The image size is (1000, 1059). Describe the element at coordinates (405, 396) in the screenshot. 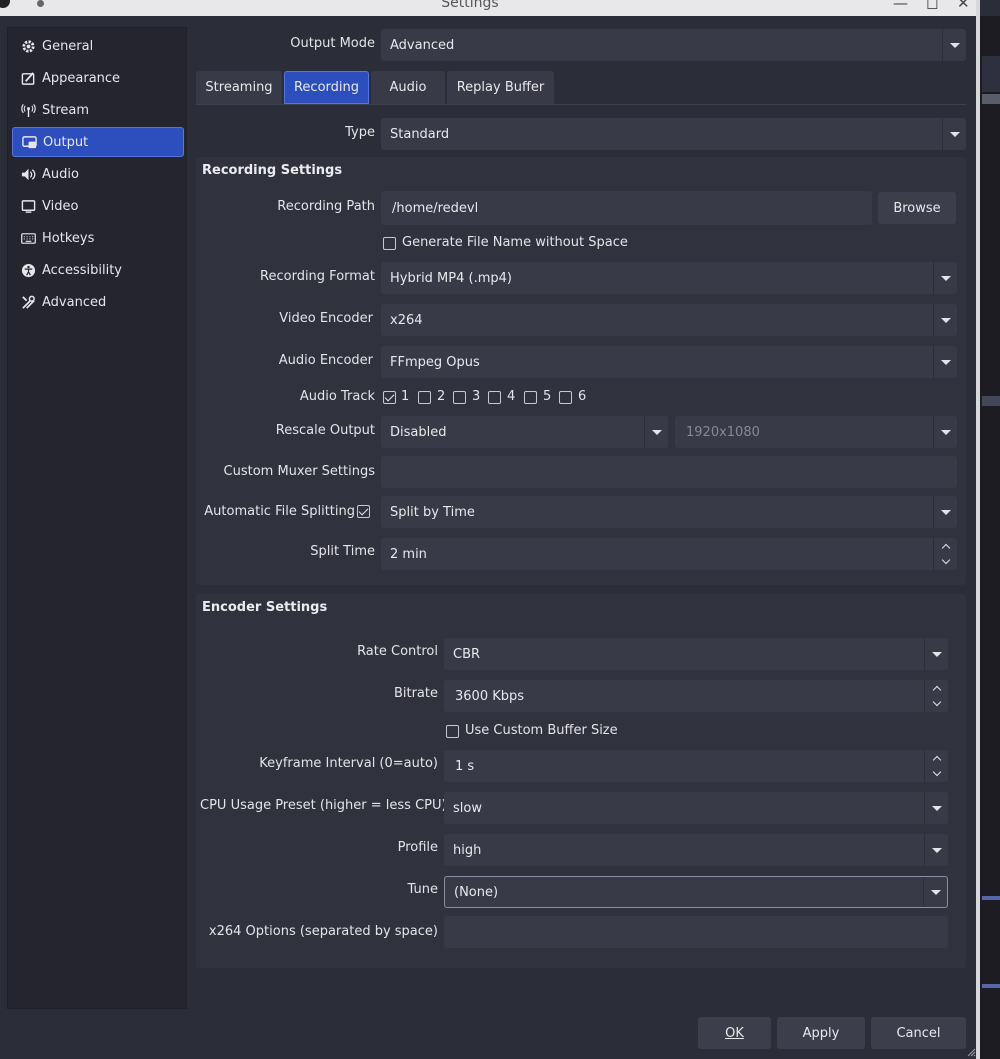

I see `audio-track-1-label: 1` at that location.